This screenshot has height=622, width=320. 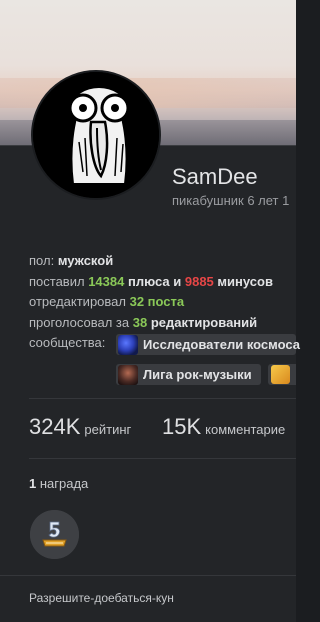 I want to click on edited-value: 32 поста, so click(x=157, y=301).